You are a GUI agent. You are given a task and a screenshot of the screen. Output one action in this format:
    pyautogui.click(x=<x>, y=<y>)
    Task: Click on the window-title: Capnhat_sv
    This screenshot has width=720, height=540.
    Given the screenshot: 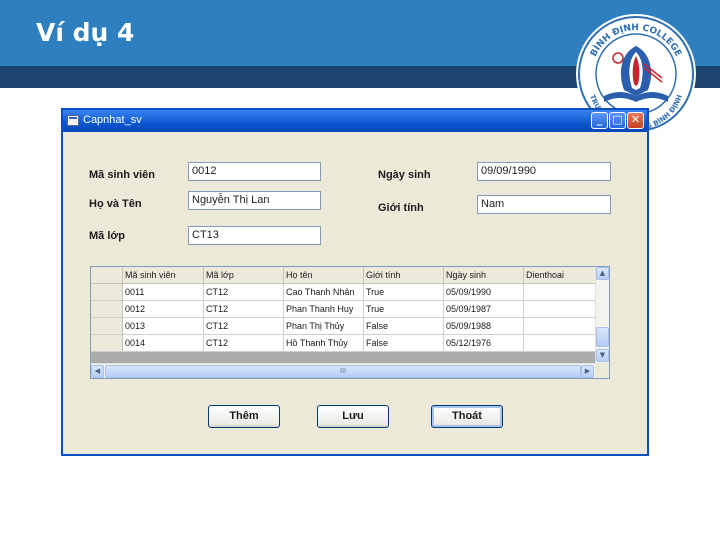 What is the action you would take?
    pyautogui.click(x=112, y=120)
    